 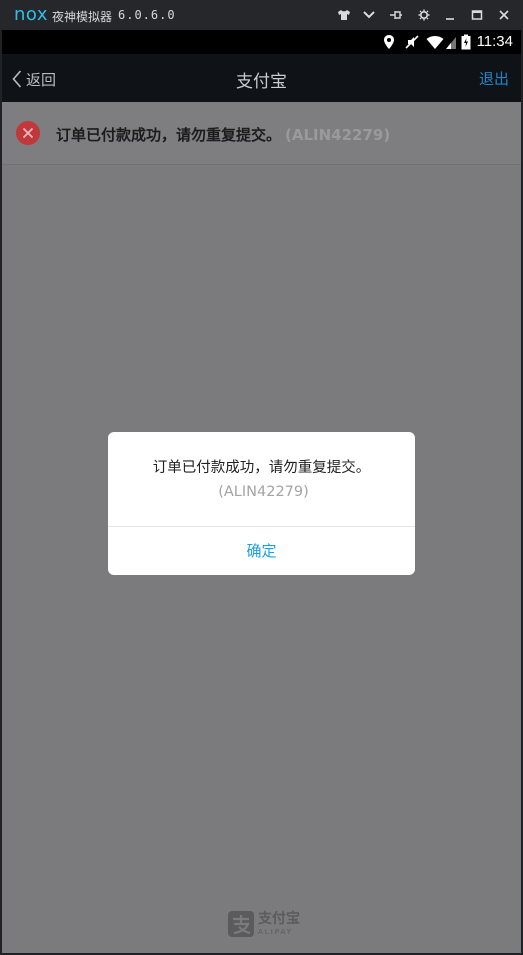 I want to click on error-icon, so click(x=28, y=133).